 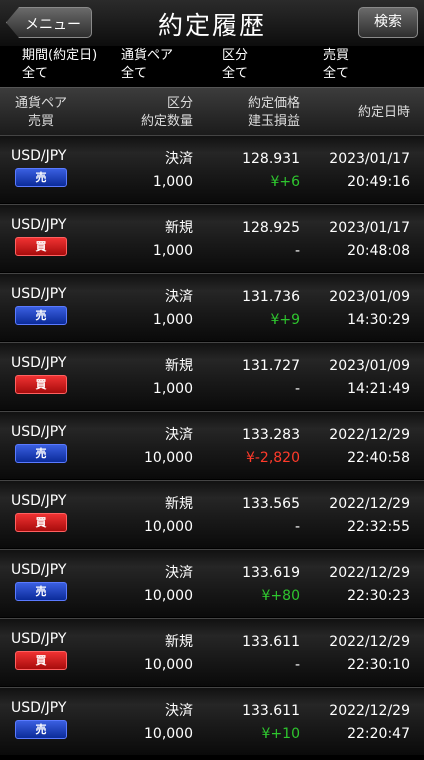 I want to click on trade-price: 133.565, so click(x=271, y=504).